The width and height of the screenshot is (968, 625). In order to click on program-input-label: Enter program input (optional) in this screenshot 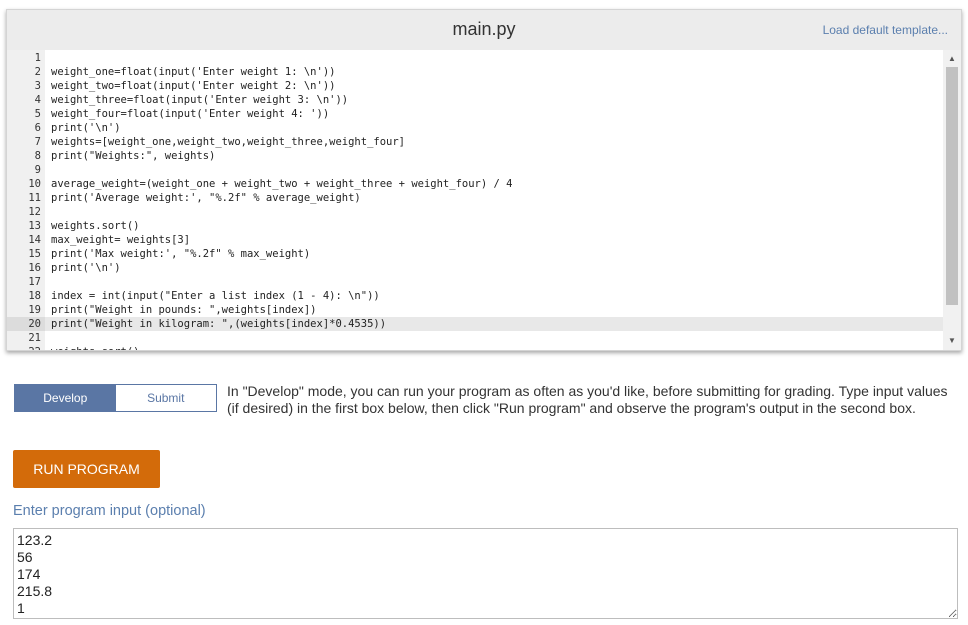, I will do `click(109, 511)`.